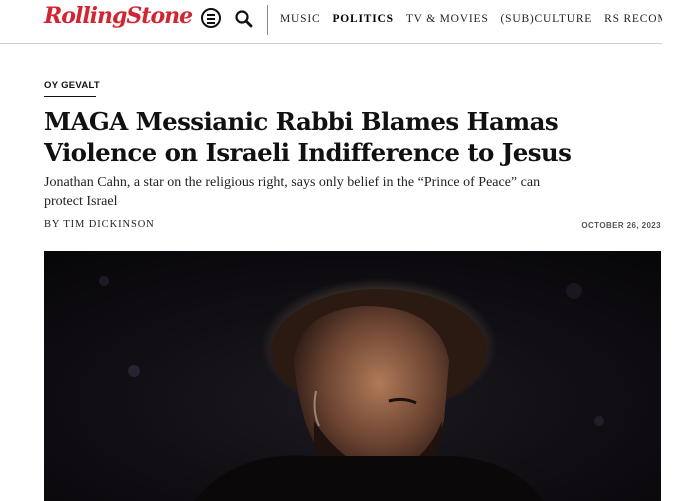 The width and height of the screenshot is (698, 501). Describe the element at coordinates (447, 19) in the screenshot. I see `nav-item-tv-movies: TV & MOVIES` at that location.